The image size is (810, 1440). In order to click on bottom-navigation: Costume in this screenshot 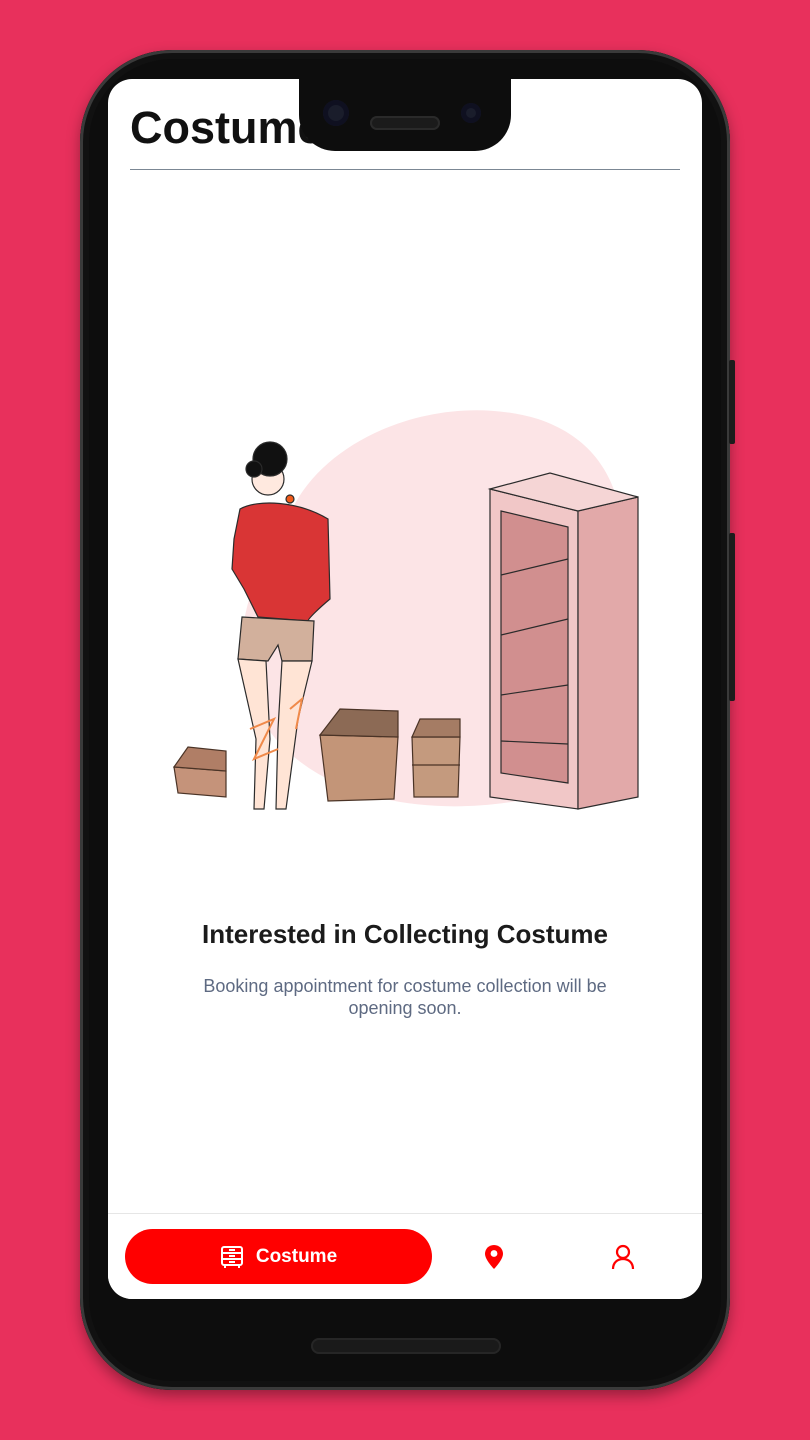, I will do `click(405, 1256)`.